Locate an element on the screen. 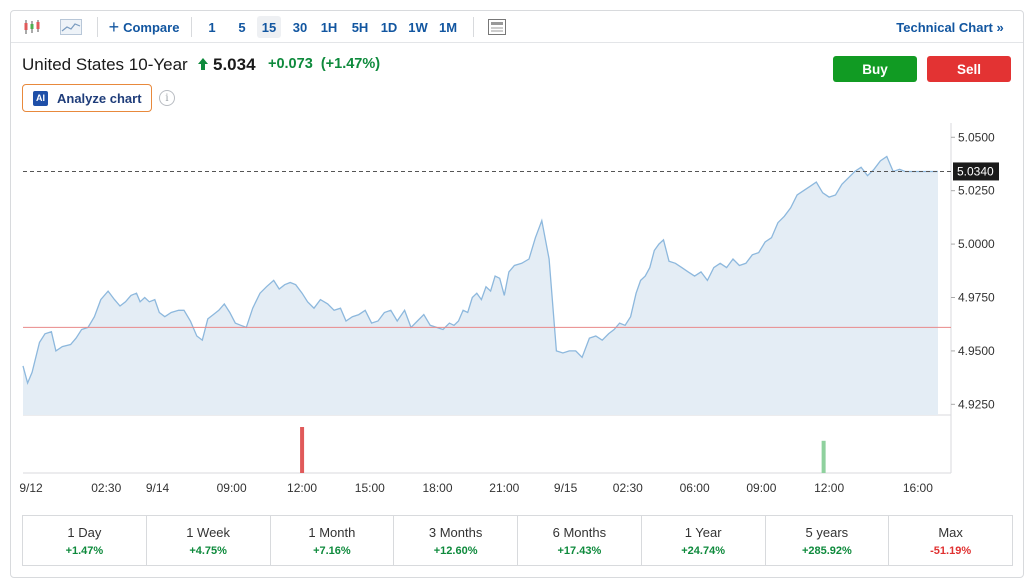 The width and height of the screenshot is (1035, 588). period-cell: 1 Month +7.16% is located at coordinates (333, 540).